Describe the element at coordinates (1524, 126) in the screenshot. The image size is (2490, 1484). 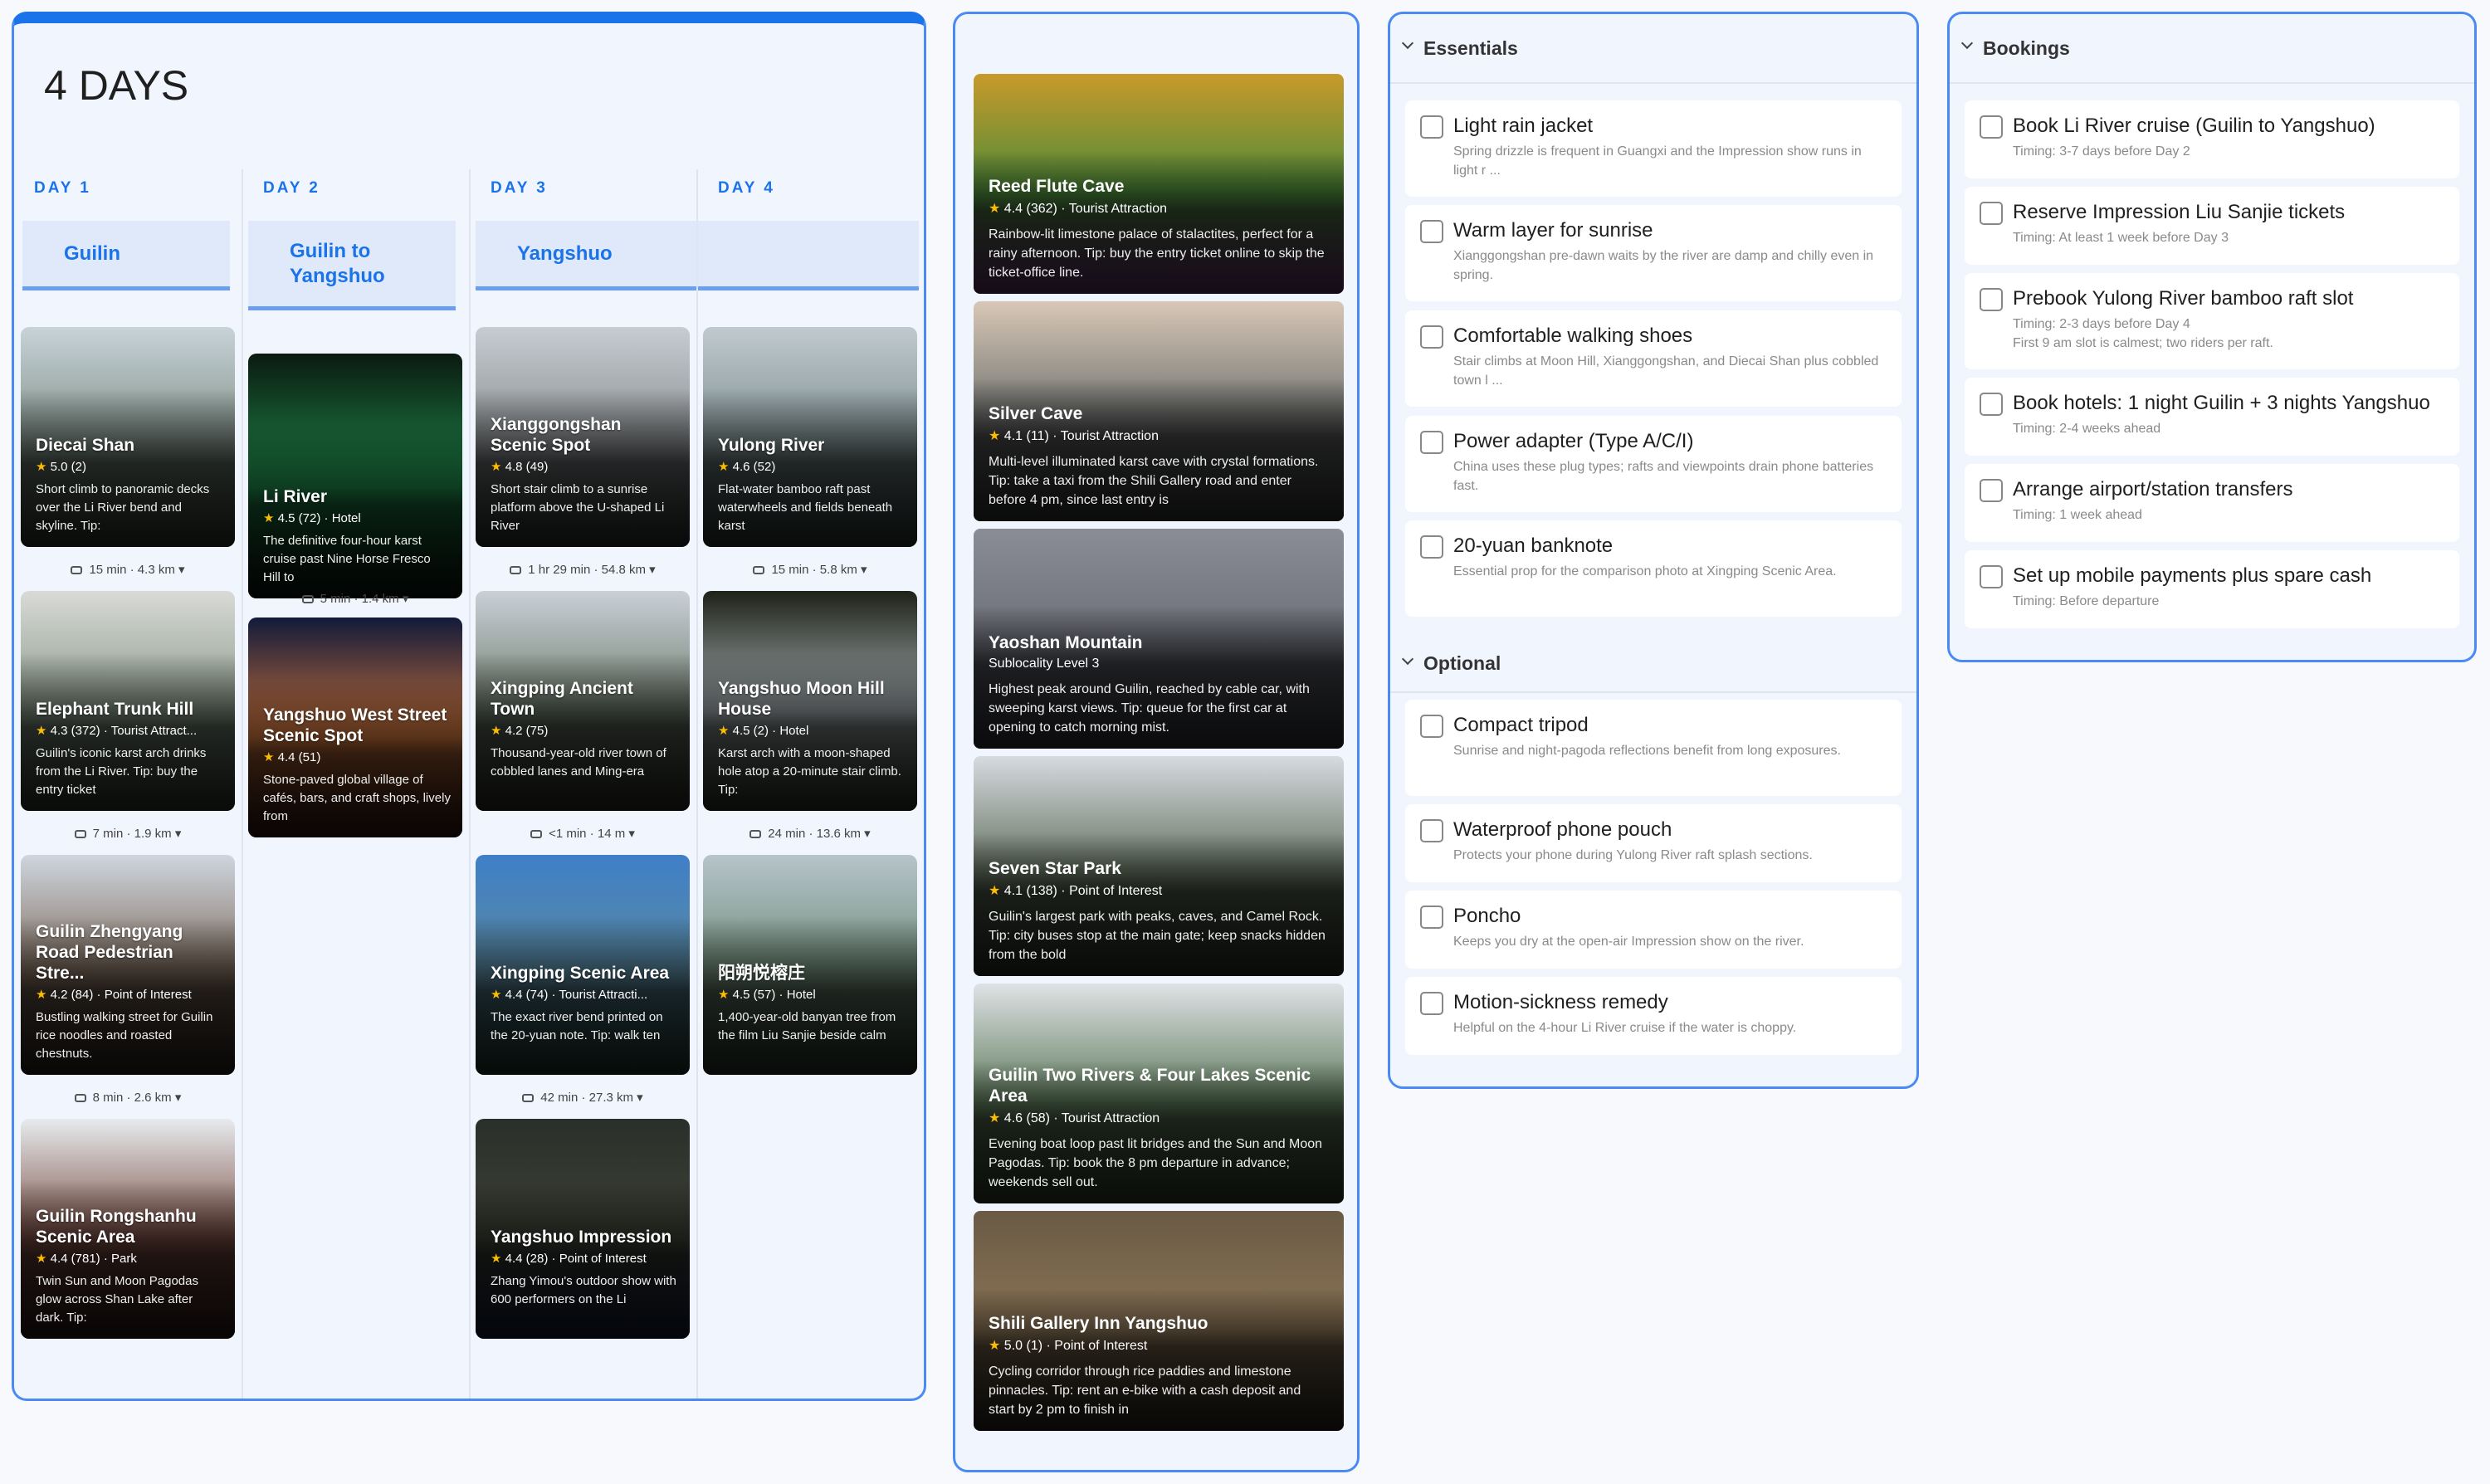
I see `item-title: Light rain jacket` at that location.